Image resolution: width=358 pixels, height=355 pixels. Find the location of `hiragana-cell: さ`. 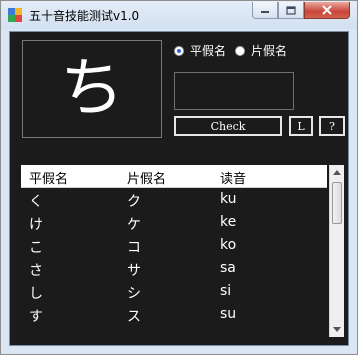

hiragana-cell: さ is located at coordinates (36, 271).